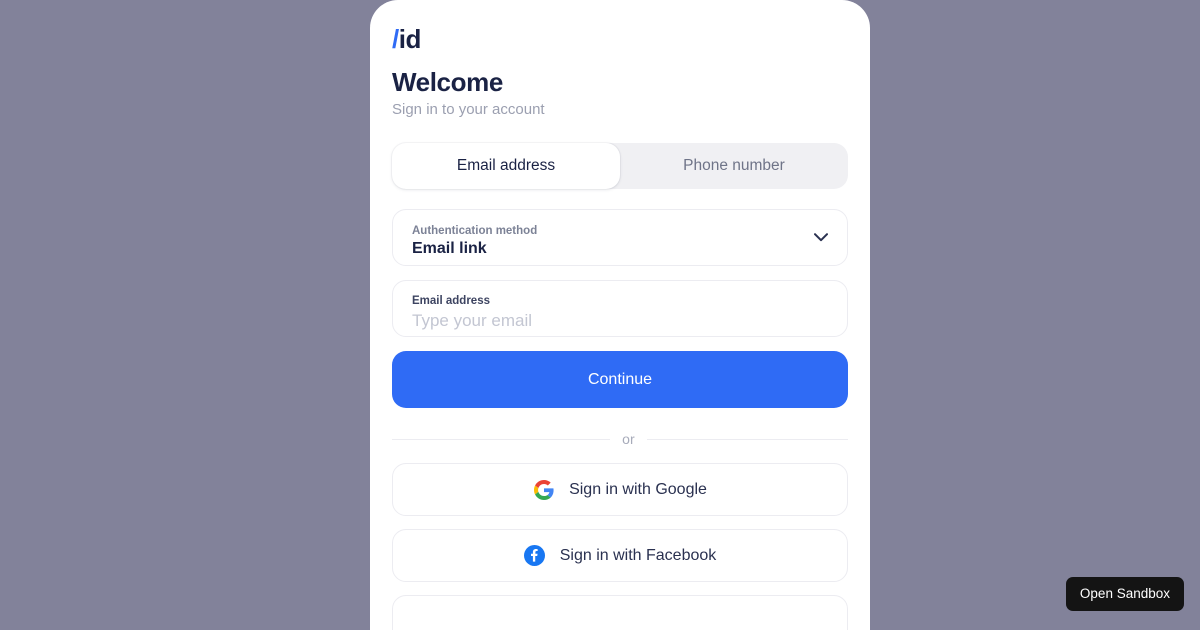  I want to click on authentication-method-value: Email link, so click(449, 249).